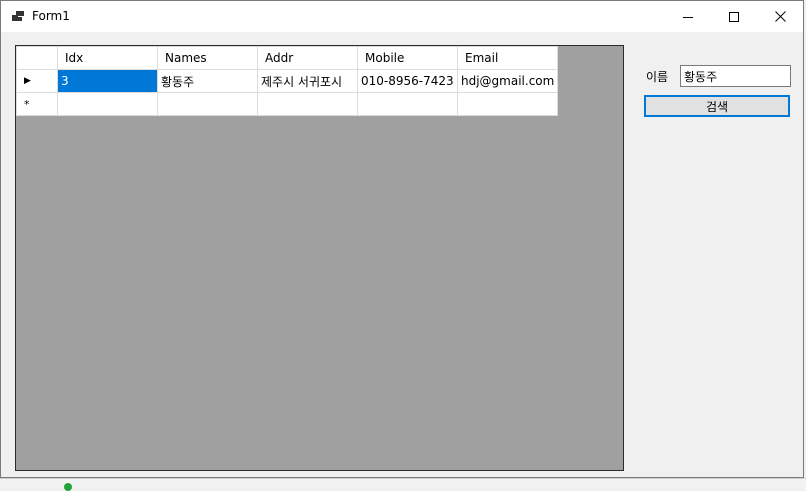 This screenshot has width=806, height=491. What do you see at coordinates (68, 487) in the screenshot?
I see `status-dot-icon` at bounding box center [68, 487].